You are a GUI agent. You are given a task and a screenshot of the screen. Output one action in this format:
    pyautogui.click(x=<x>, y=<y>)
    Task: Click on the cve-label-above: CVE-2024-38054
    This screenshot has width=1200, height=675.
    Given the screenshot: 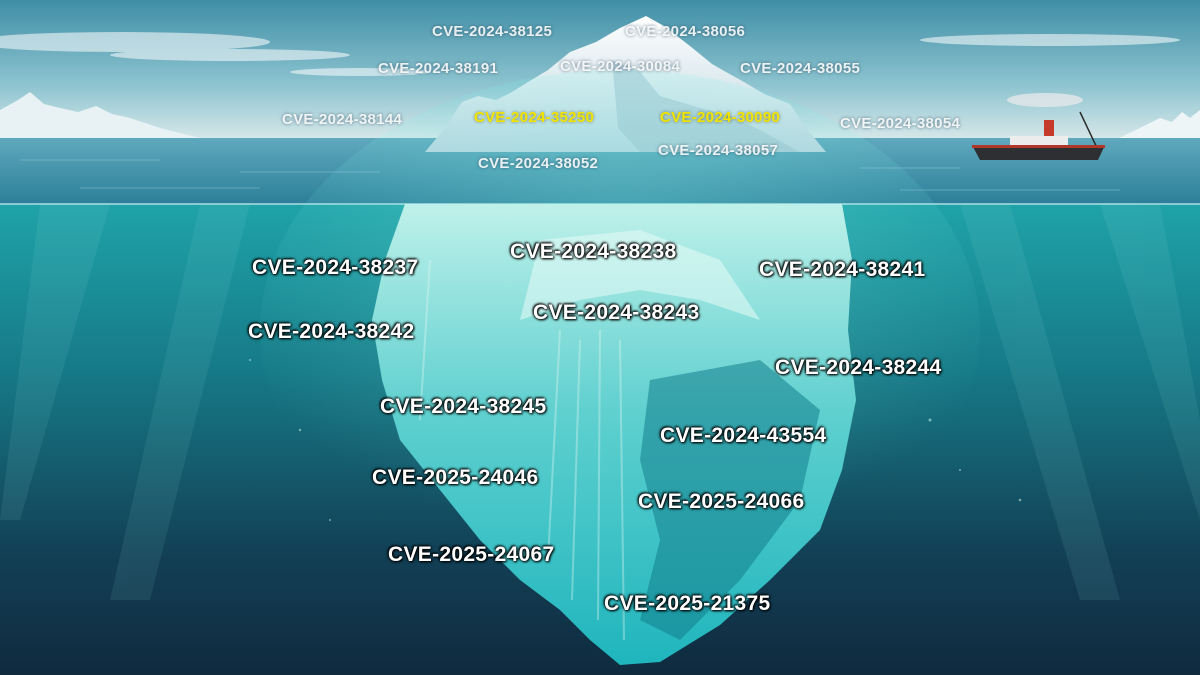 What is the action you would take?
    pyautogui.click(x=900, y=123)
    